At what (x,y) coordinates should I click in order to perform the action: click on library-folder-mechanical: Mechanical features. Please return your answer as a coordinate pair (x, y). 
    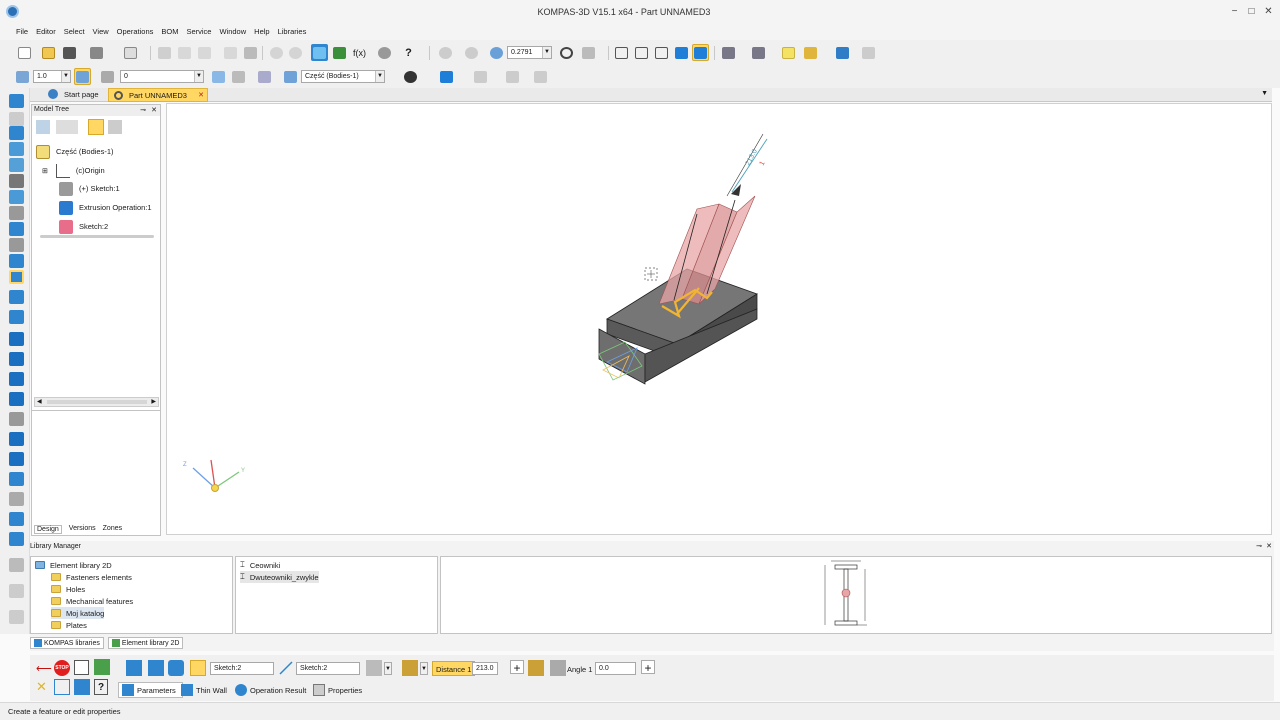
    Looking at the image, I should click on (92, 601).